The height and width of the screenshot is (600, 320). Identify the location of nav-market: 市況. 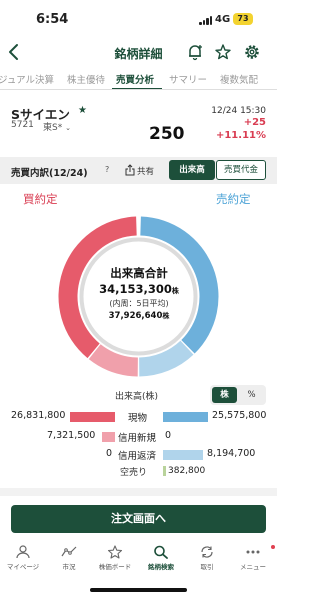
(69, 555).